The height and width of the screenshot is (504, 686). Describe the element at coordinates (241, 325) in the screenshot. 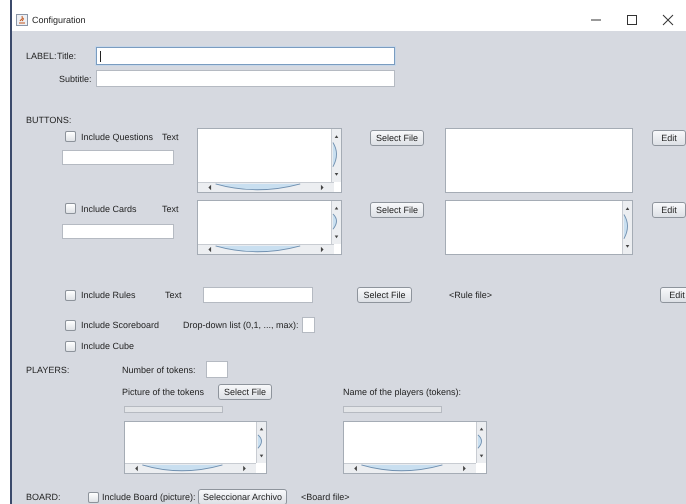

I see `dropdown-label: Drop-down list (0,1, ..., max):` at that location.